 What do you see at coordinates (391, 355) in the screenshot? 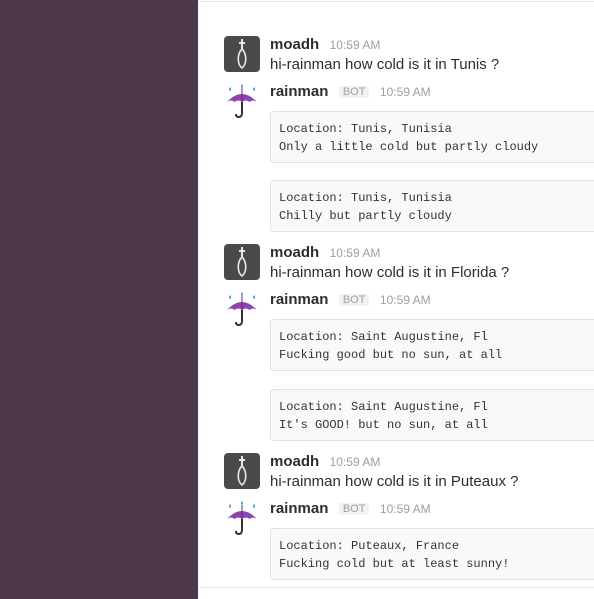
I see `code-line: Fucking good but no sun, at all` at bounding box center [391, 355].